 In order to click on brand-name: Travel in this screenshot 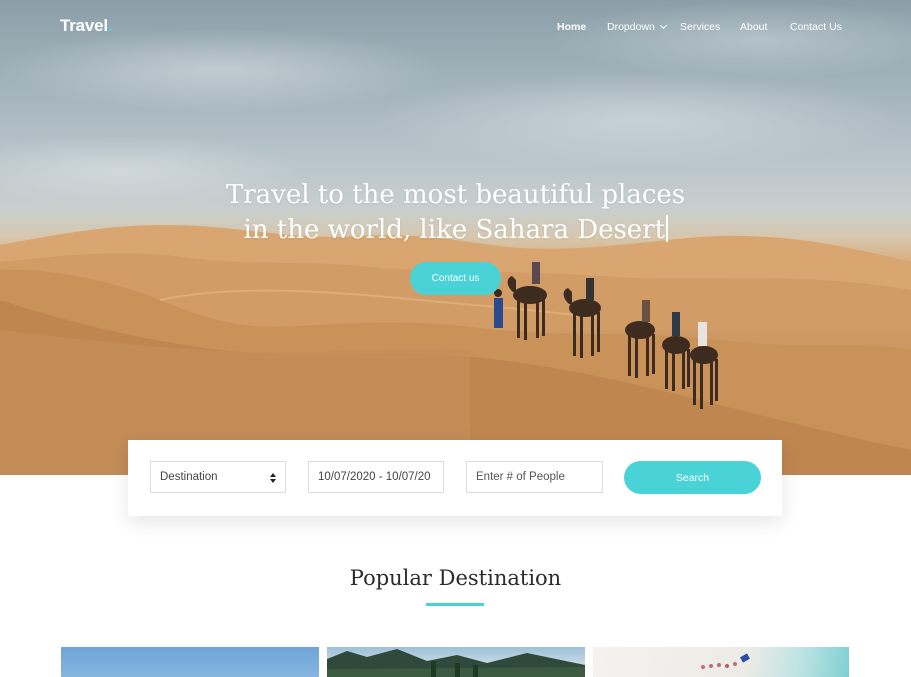, I will do `click(84, 25)`.